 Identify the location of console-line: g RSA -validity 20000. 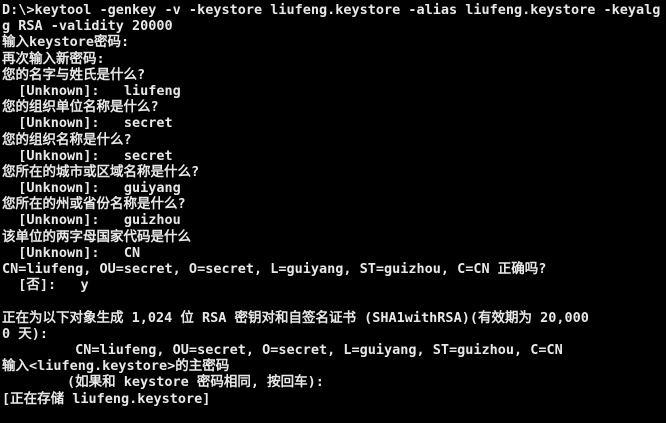
(87, 26).